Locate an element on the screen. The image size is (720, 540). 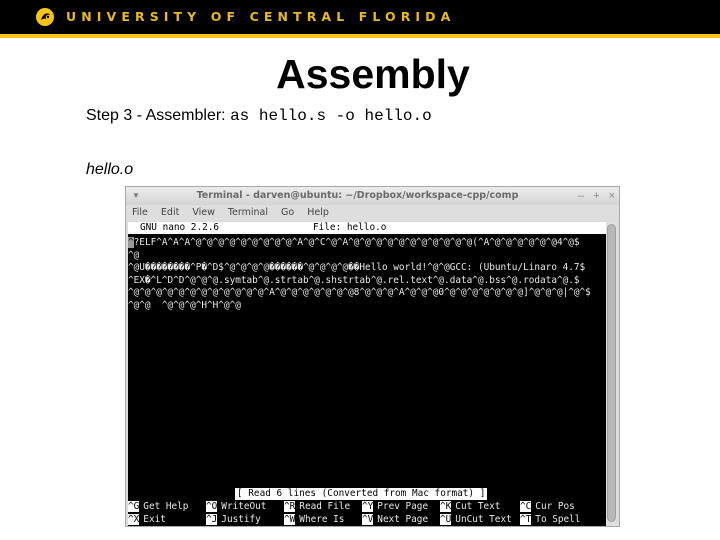
menu-go: Go is located at coordinates (287, 213).